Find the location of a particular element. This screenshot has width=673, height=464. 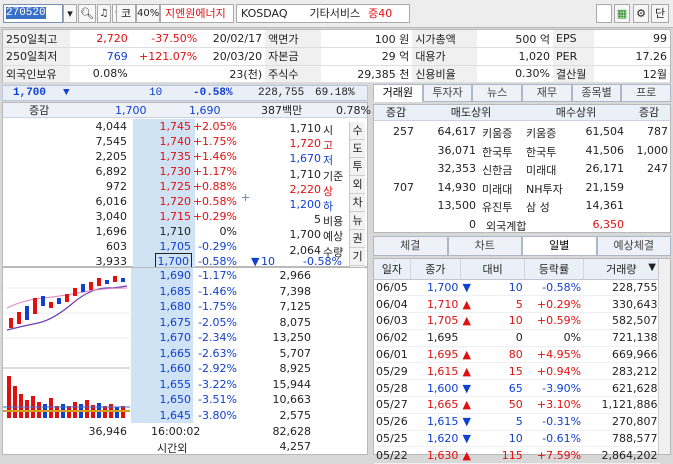

broker-tab: 투자자 is located at coordinates (447, 93).